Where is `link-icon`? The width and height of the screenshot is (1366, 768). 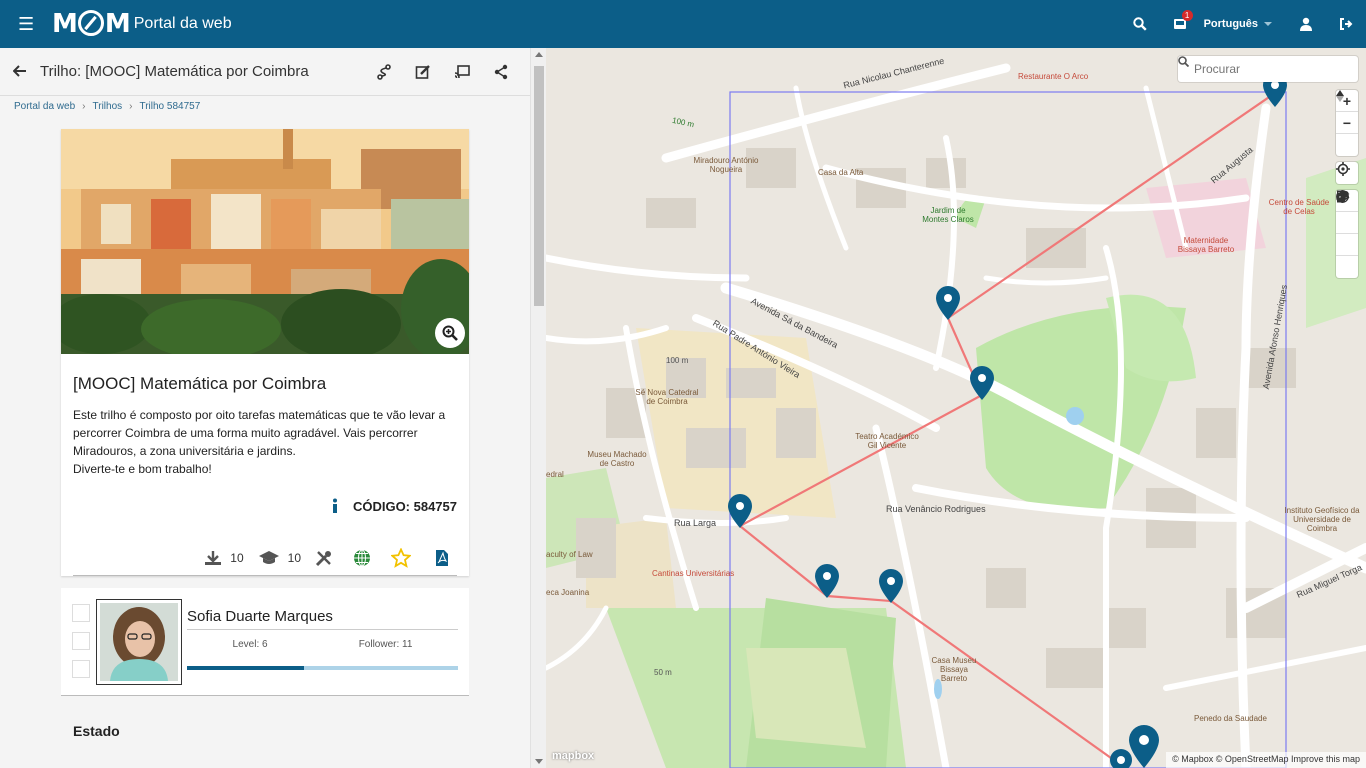
link-icon is located at coordinates (1342, 196).